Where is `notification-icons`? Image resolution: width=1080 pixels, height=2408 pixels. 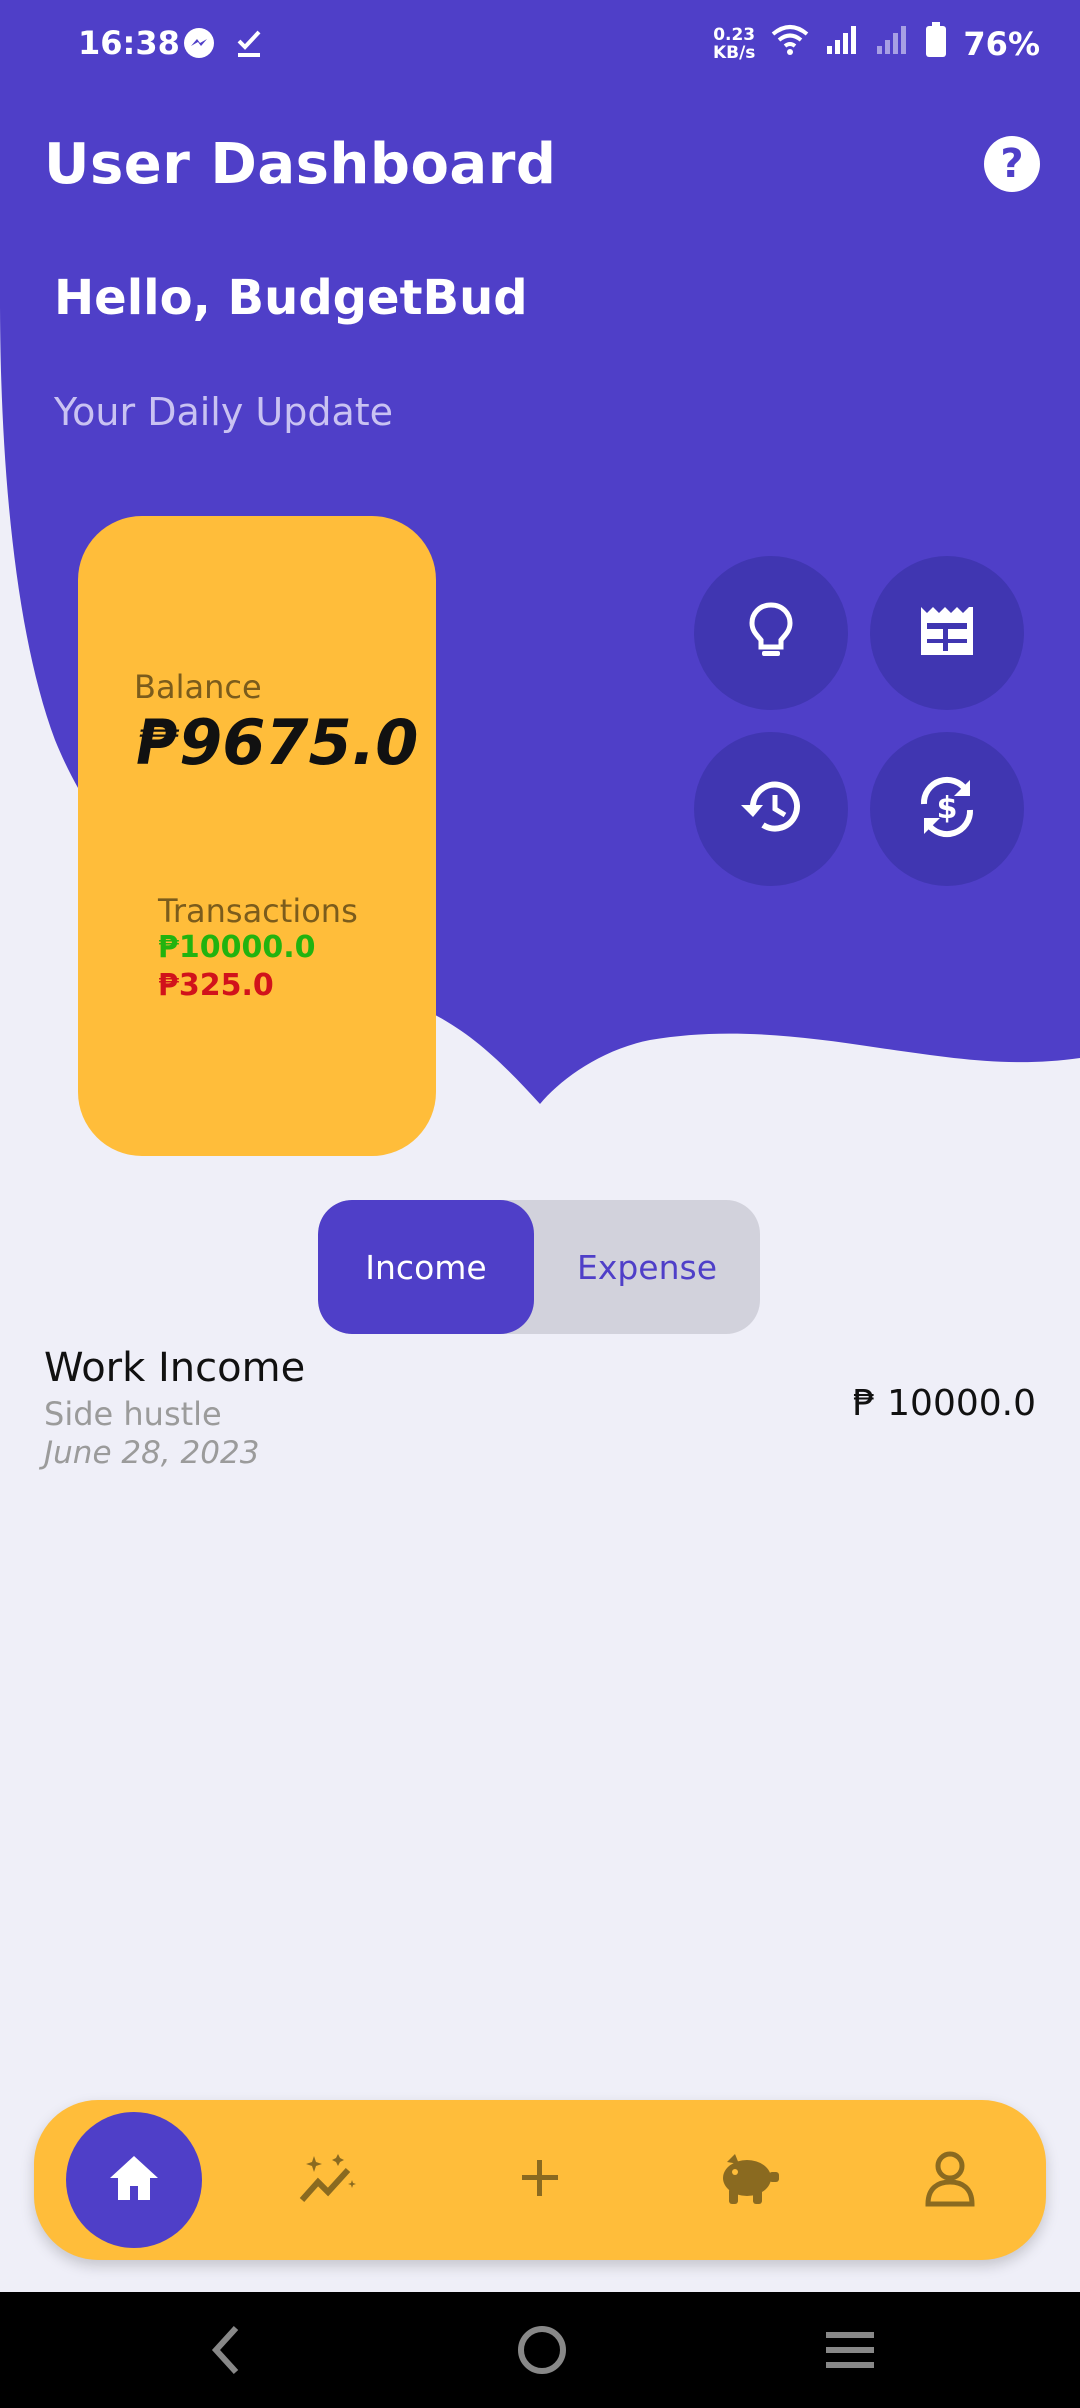 notification-icons is located at coordinates (223, 47).